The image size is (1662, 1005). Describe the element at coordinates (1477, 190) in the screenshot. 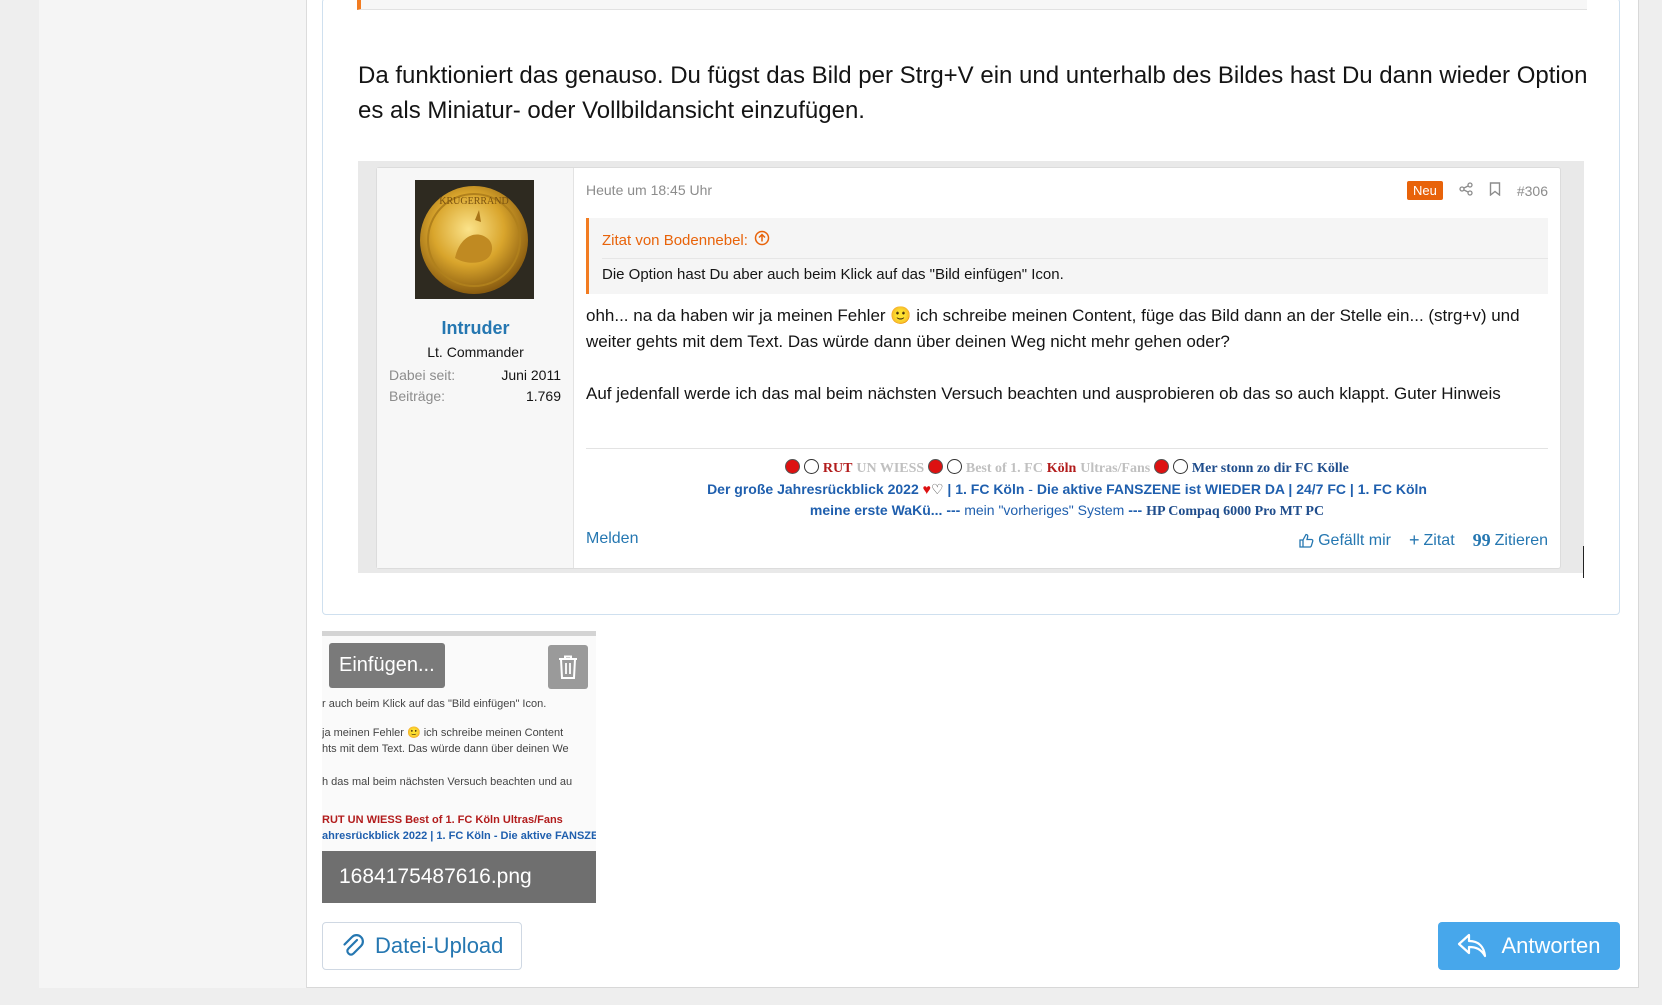

I see `post-actions: Neu #306` at that location.